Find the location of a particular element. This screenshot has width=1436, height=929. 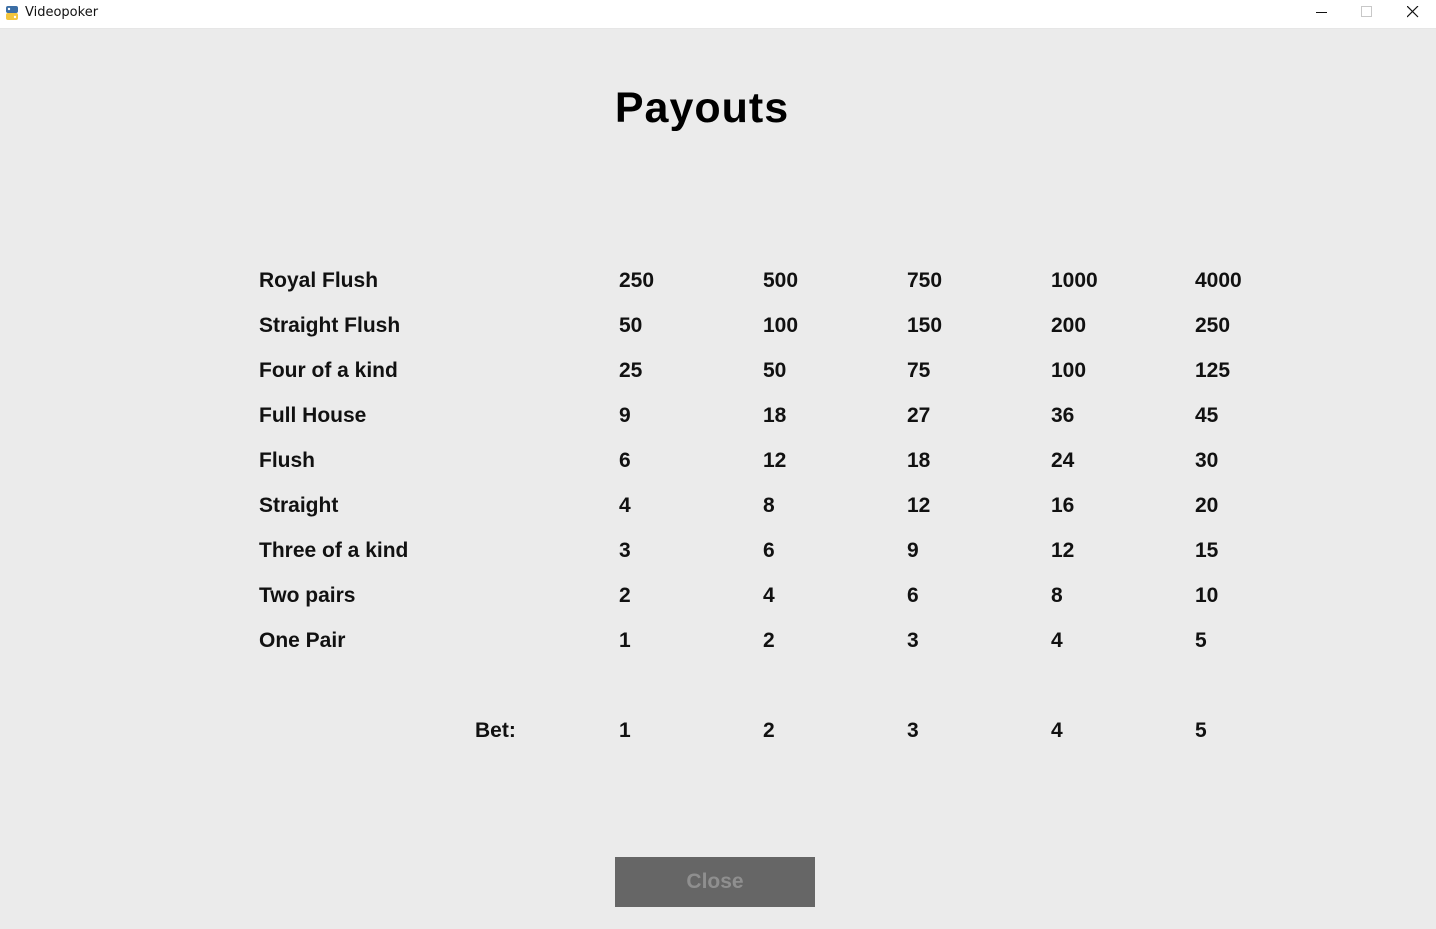

hand-label: Full House is located at coordinates (313, 415).